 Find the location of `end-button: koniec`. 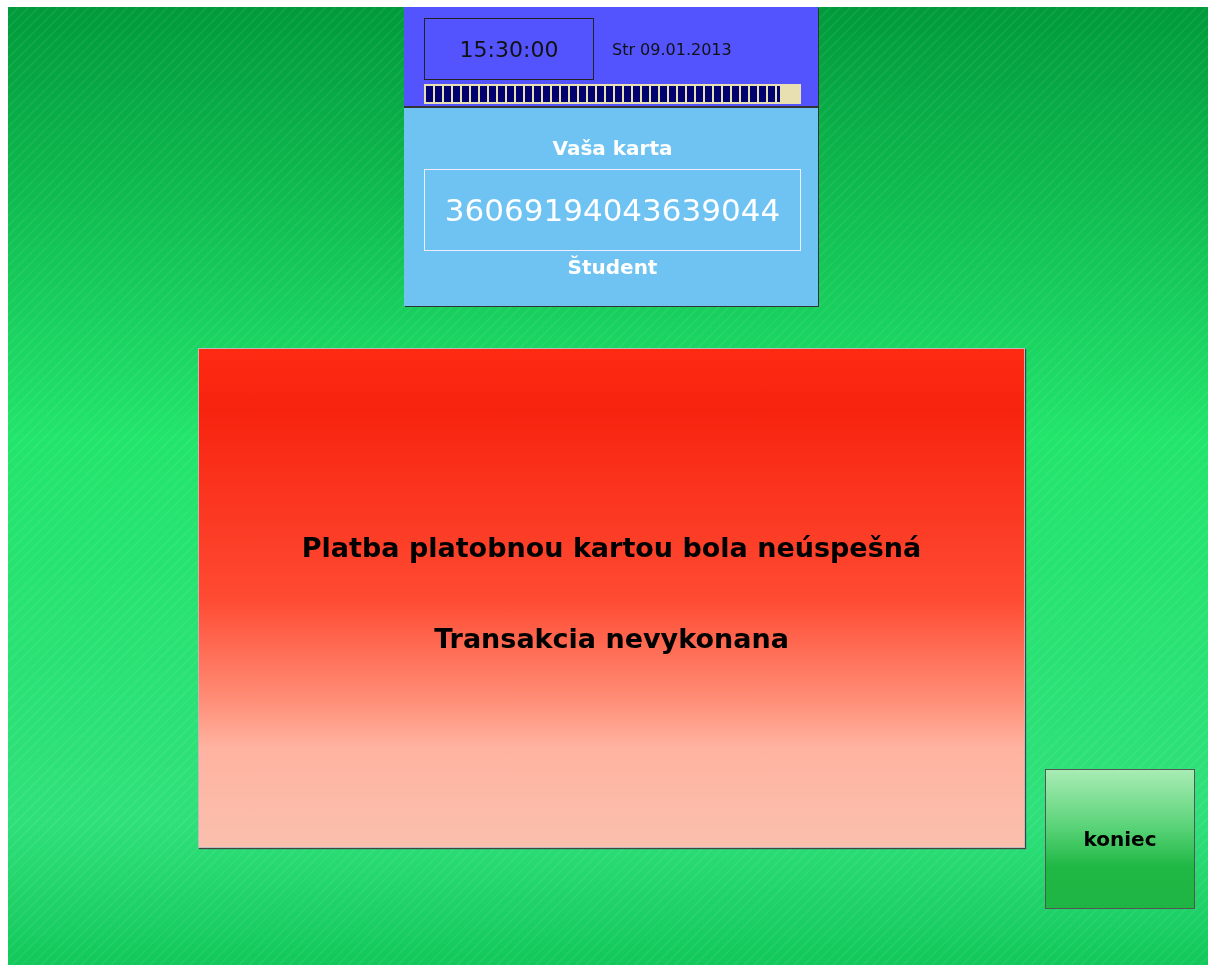

end-button: koniec is located at coordinates (1120, 839).